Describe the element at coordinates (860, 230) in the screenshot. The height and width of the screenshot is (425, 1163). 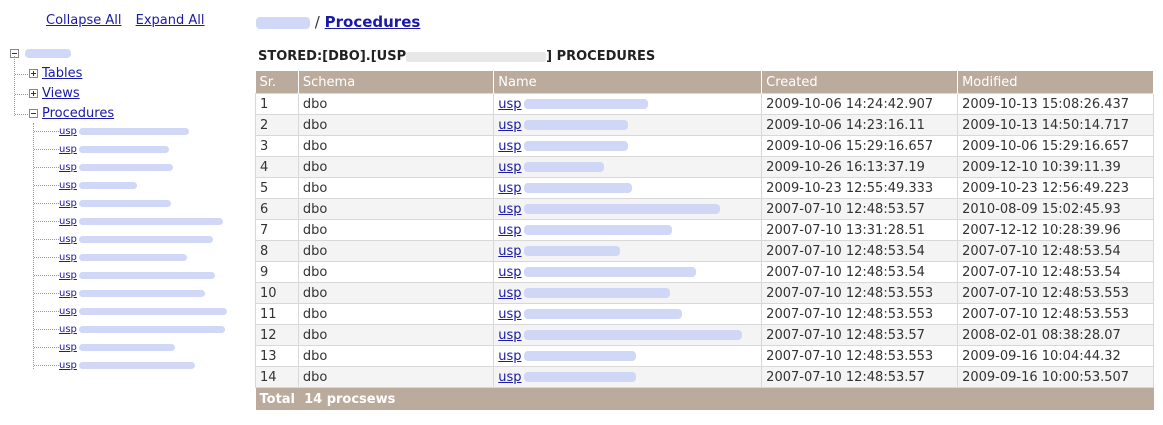
I see `cell-created: 2007-07-10 13:31:28.51` at that location.